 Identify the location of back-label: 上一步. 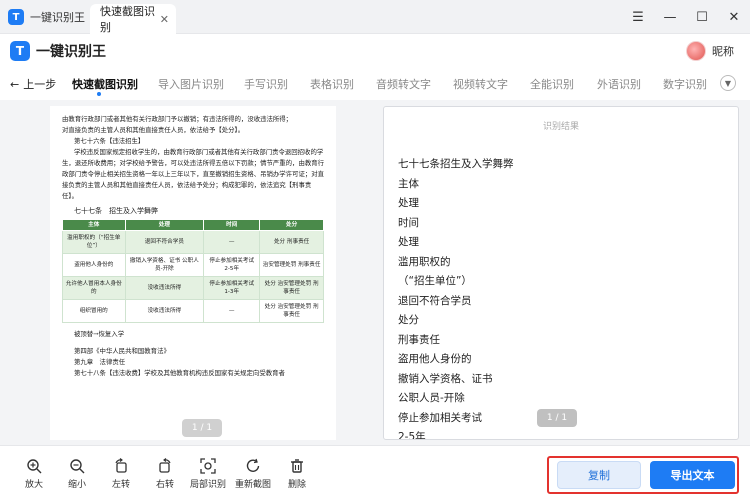
(40, 84).